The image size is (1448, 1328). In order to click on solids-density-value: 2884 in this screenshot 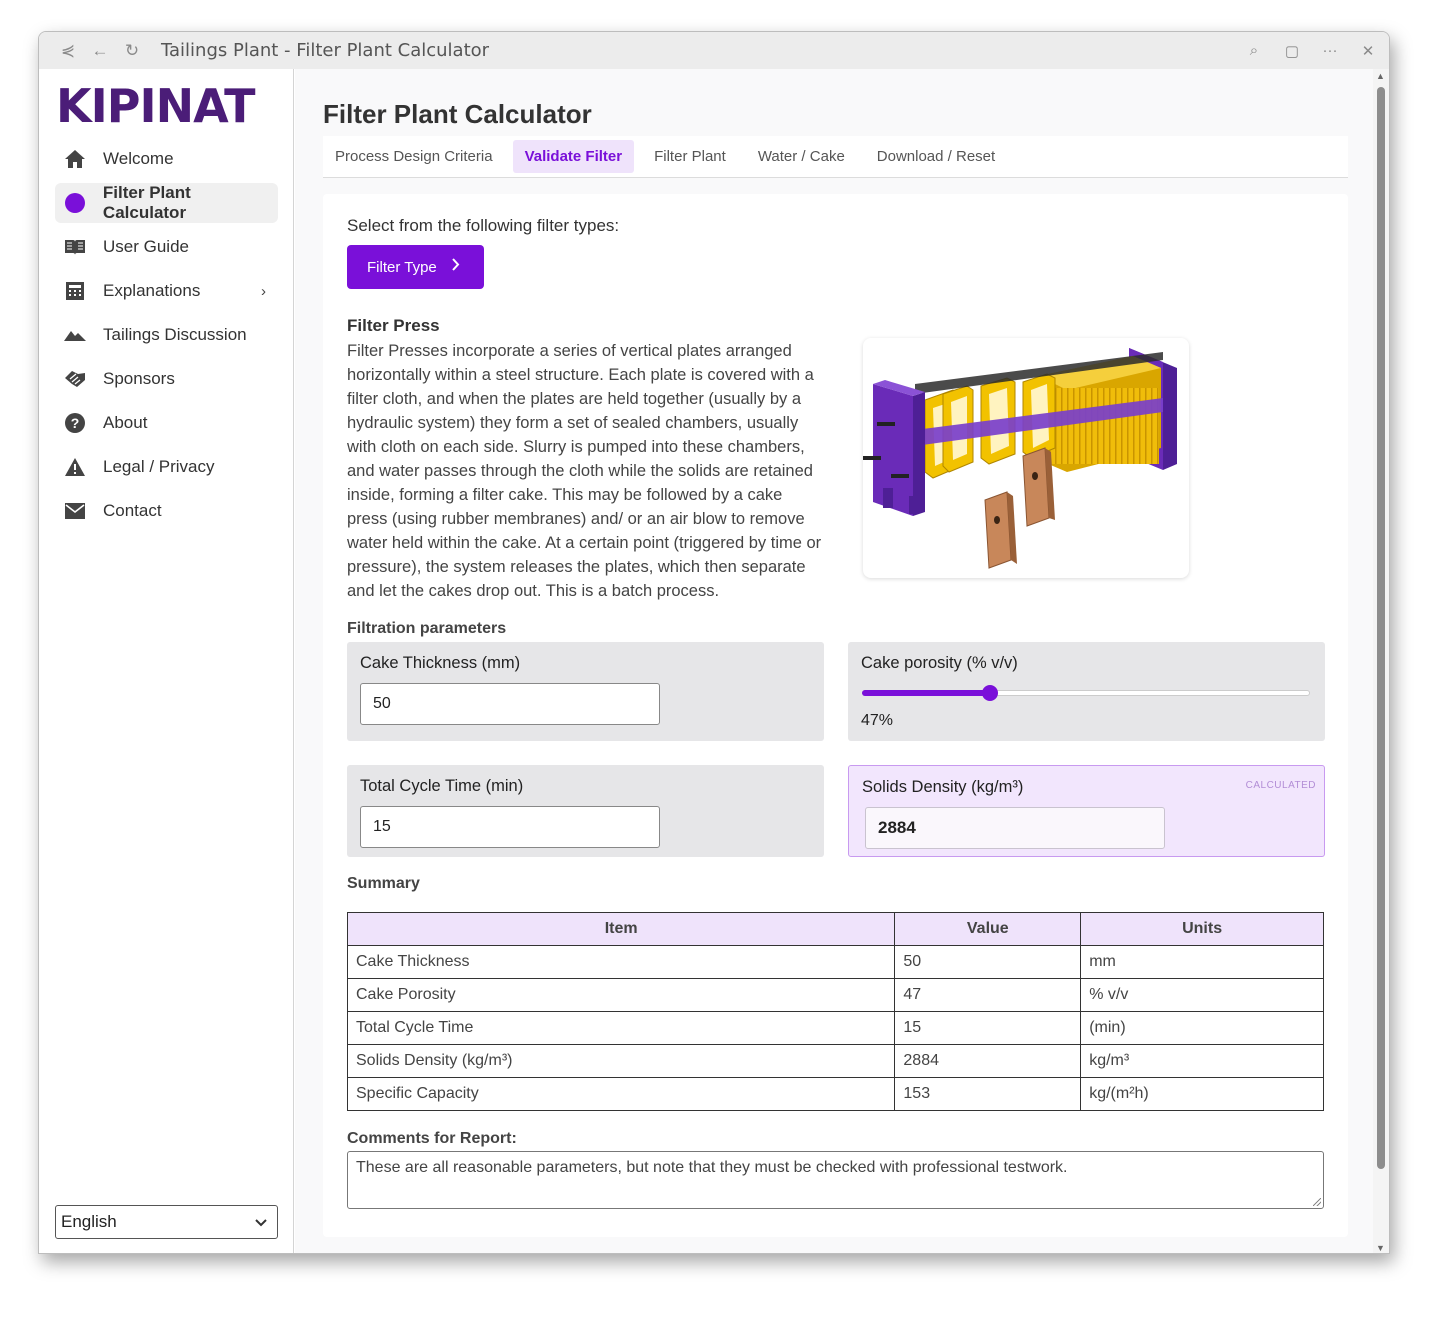, I will do `click(1015, 828)`.